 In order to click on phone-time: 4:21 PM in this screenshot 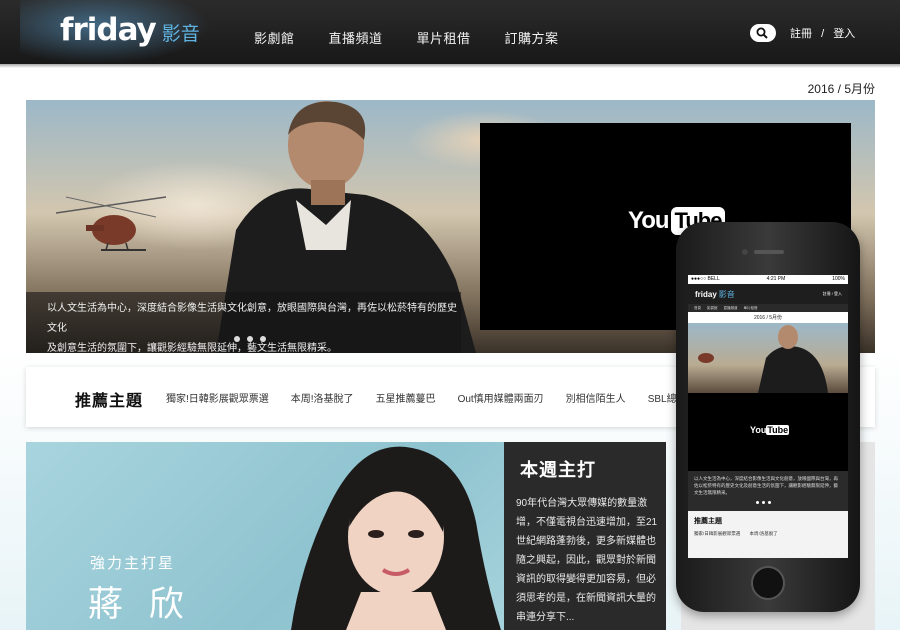, I will do `click(776, 279)`.